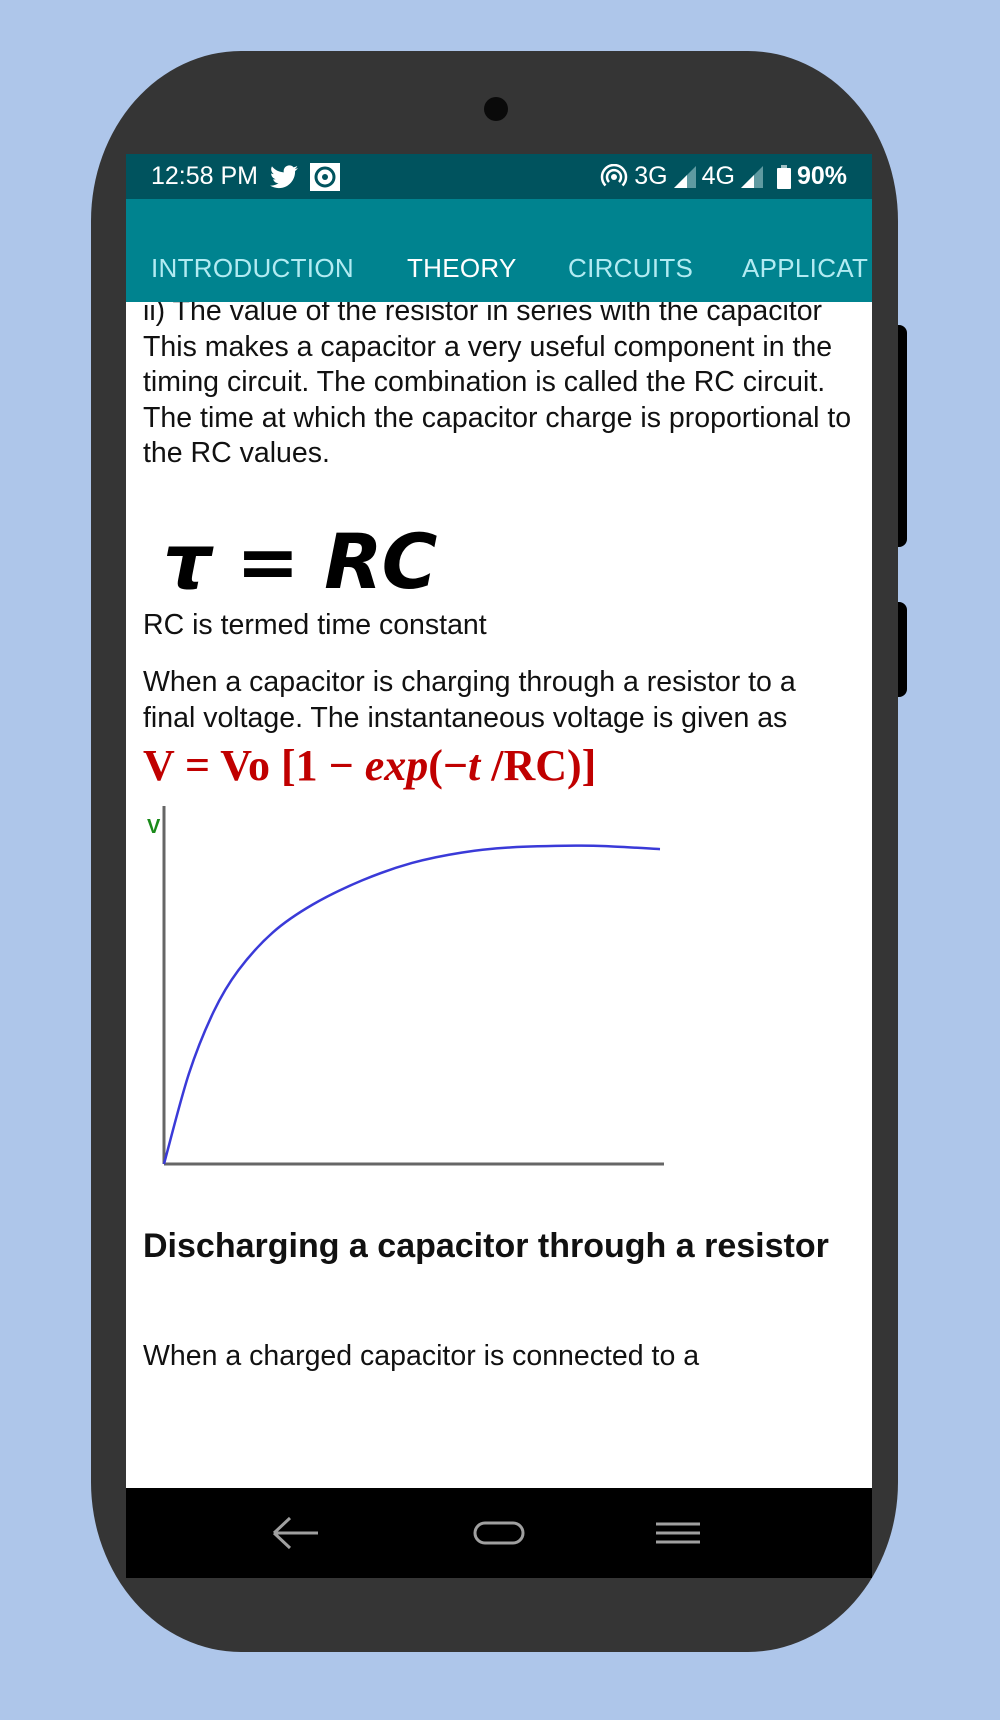 The height and width of the screenshot is (1720, 1000). I want to click on battery-icon, so click(783, 176).